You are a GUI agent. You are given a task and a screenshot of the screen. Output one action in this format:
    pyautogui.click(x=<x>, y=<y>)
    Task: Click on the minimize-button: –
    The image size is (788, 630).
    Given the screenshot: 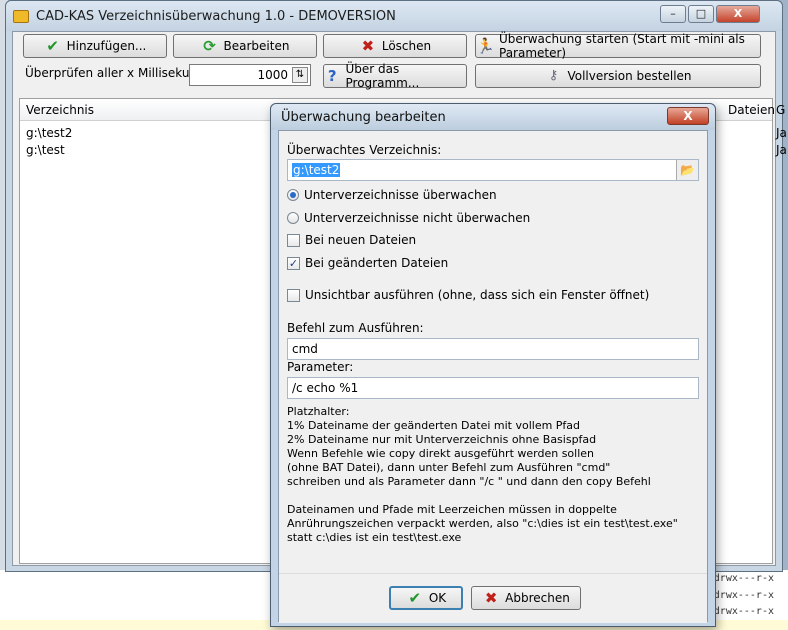 What is the action you would take?
    pyautogui.click(x=673, y=14)
    